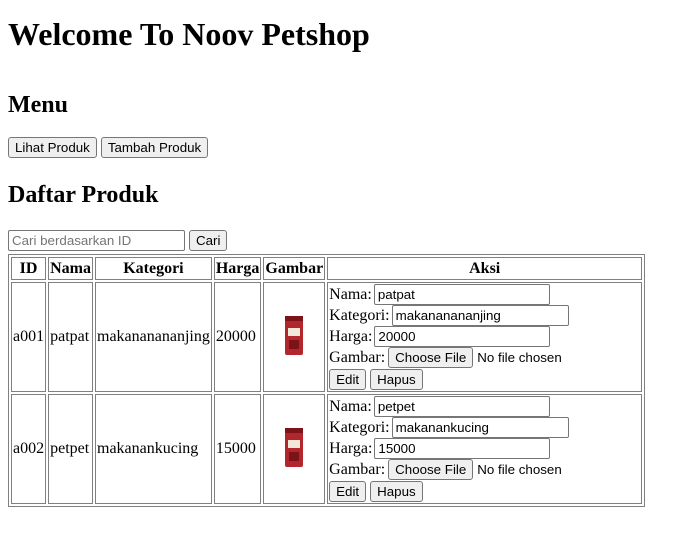 The image size is (689, 544). I want to click on view-products-button: Lihat Produk, so click(52, 147).